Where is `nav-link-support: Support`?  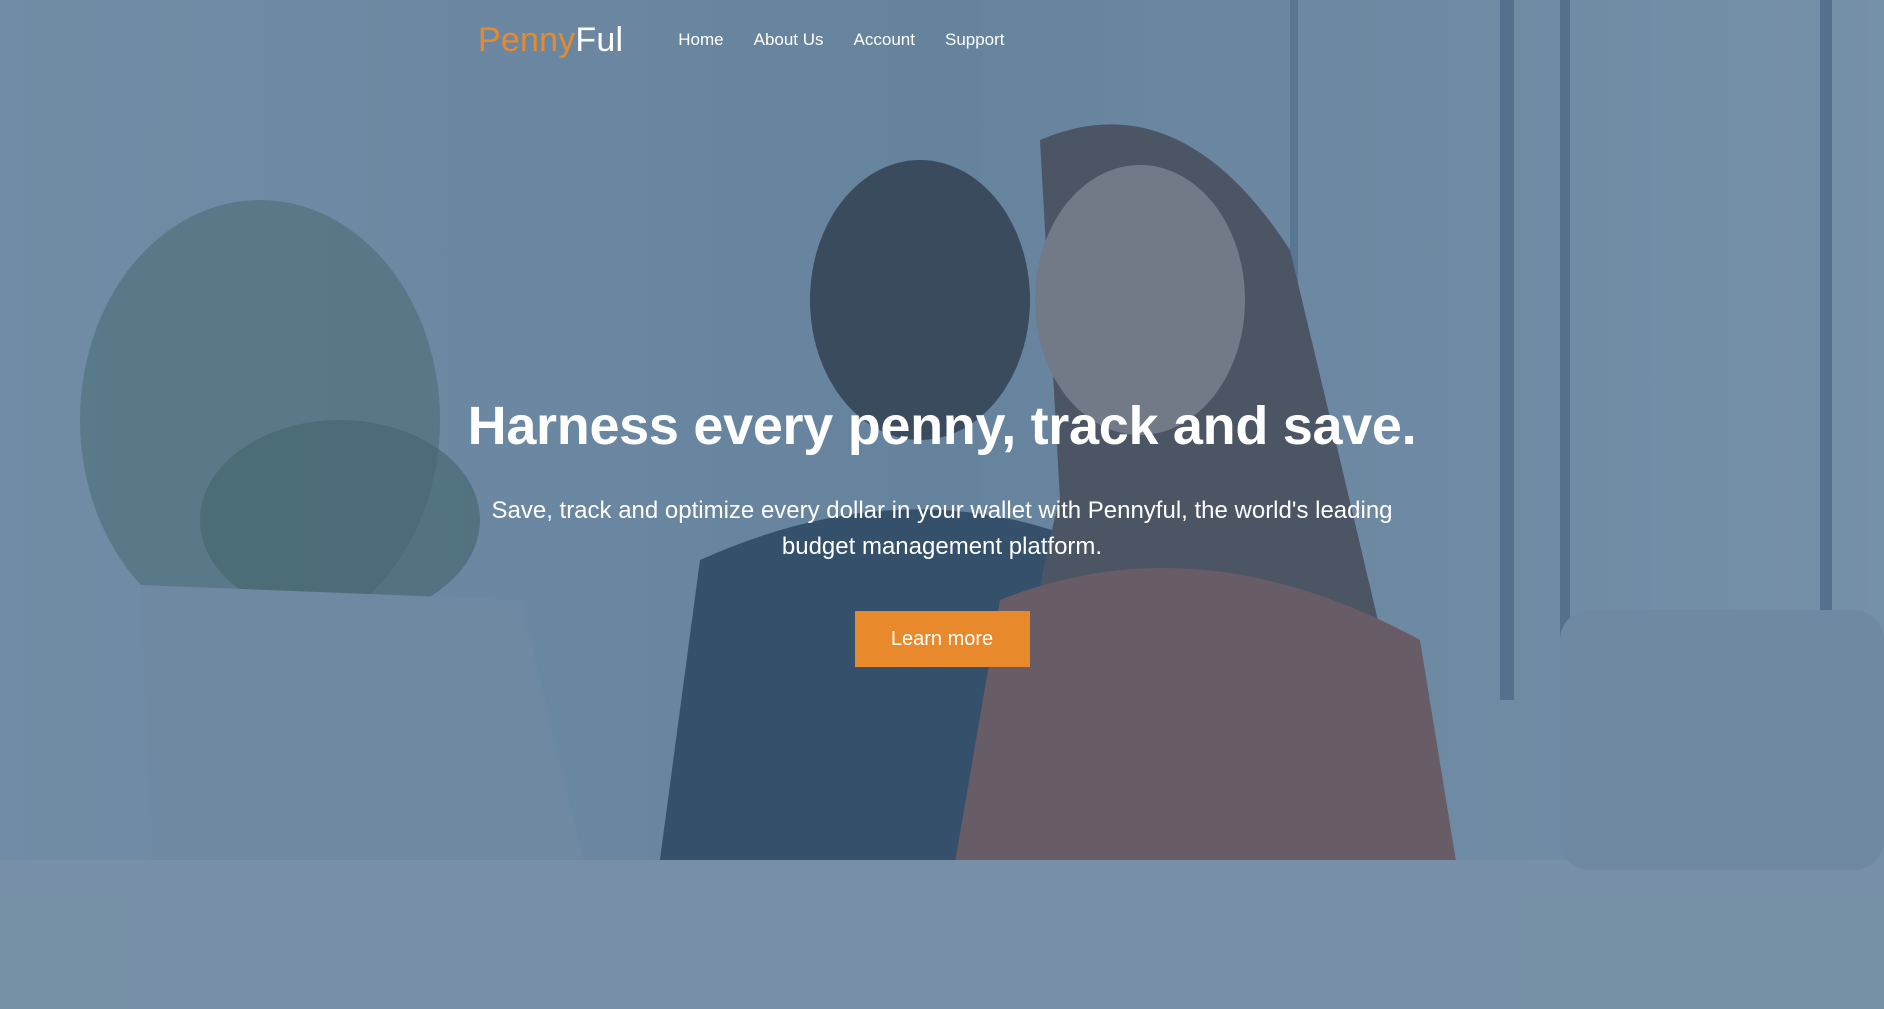 nav-link-support: Support is located at coordinates (975, 40).